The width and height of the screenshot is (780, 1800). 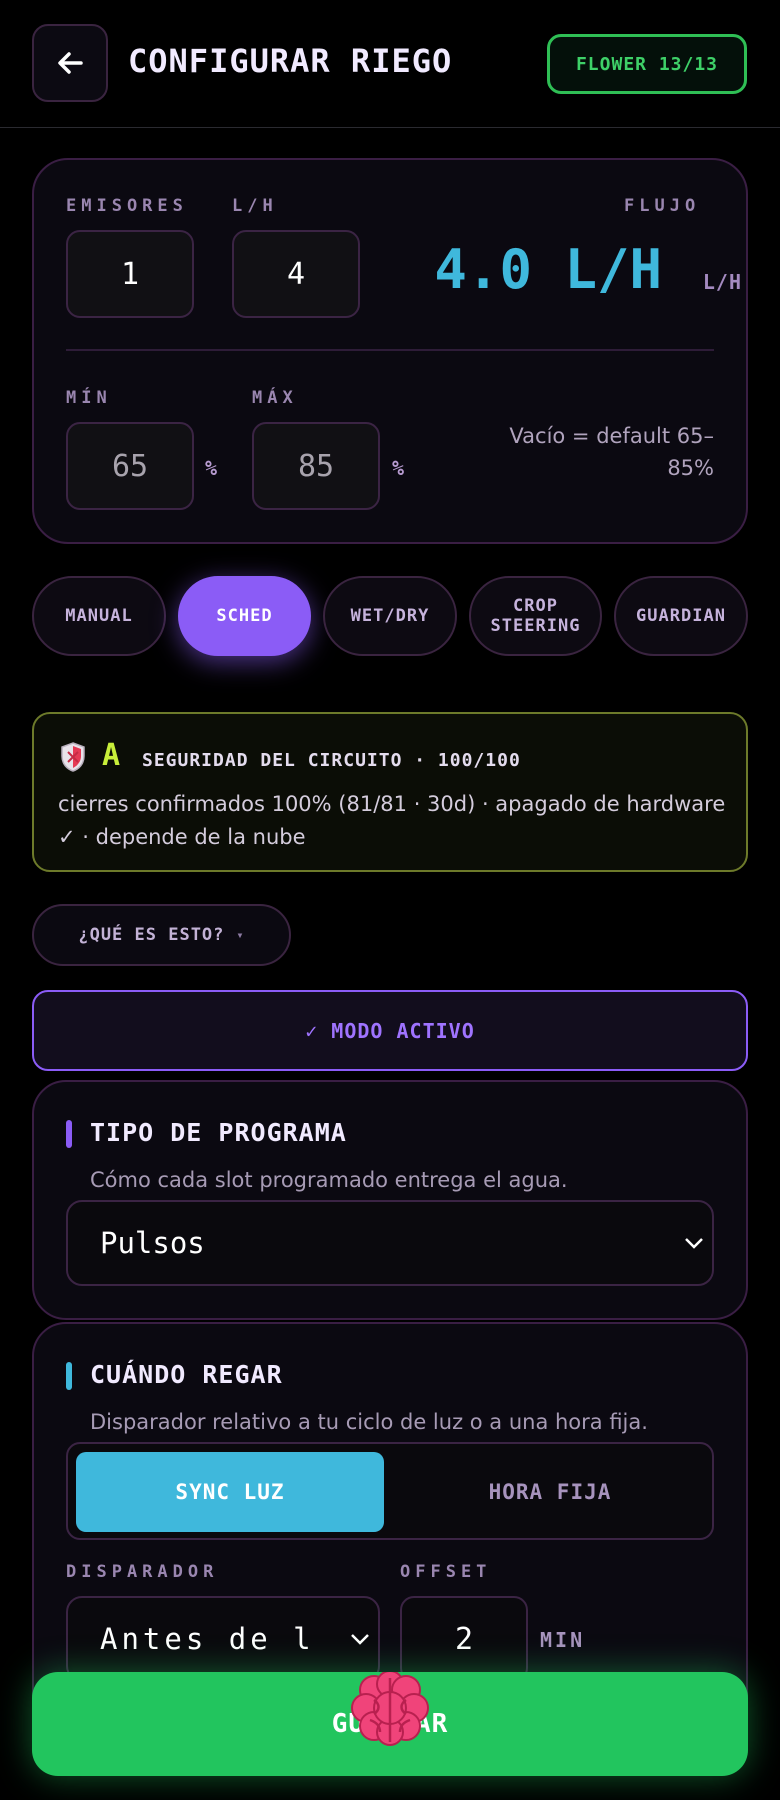 What do you see at coordinates (550, 1492) in the screenshot?
I see `hora-fija-option: HORA FIJA` at bounding box center [550, 1492].